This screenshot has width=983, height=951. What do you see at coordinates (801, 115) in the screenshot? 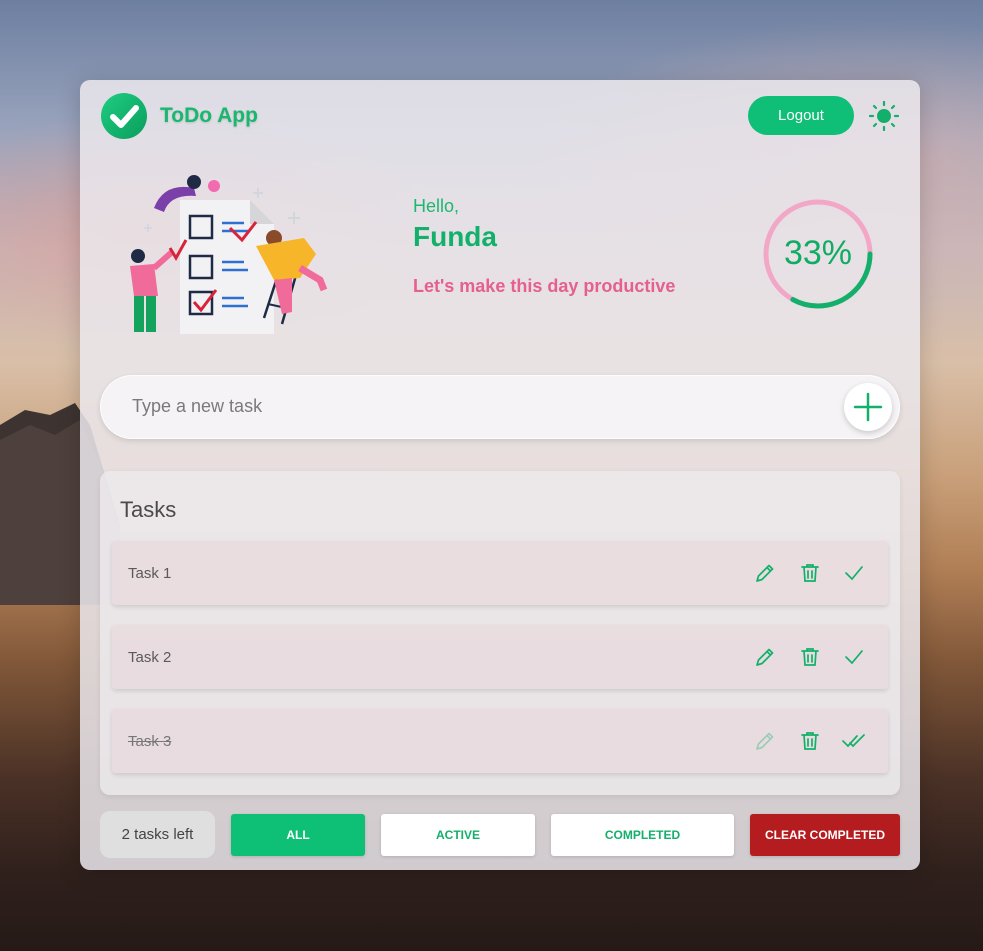
I see `logout-button: Logout` at bounding box center [801, 115].